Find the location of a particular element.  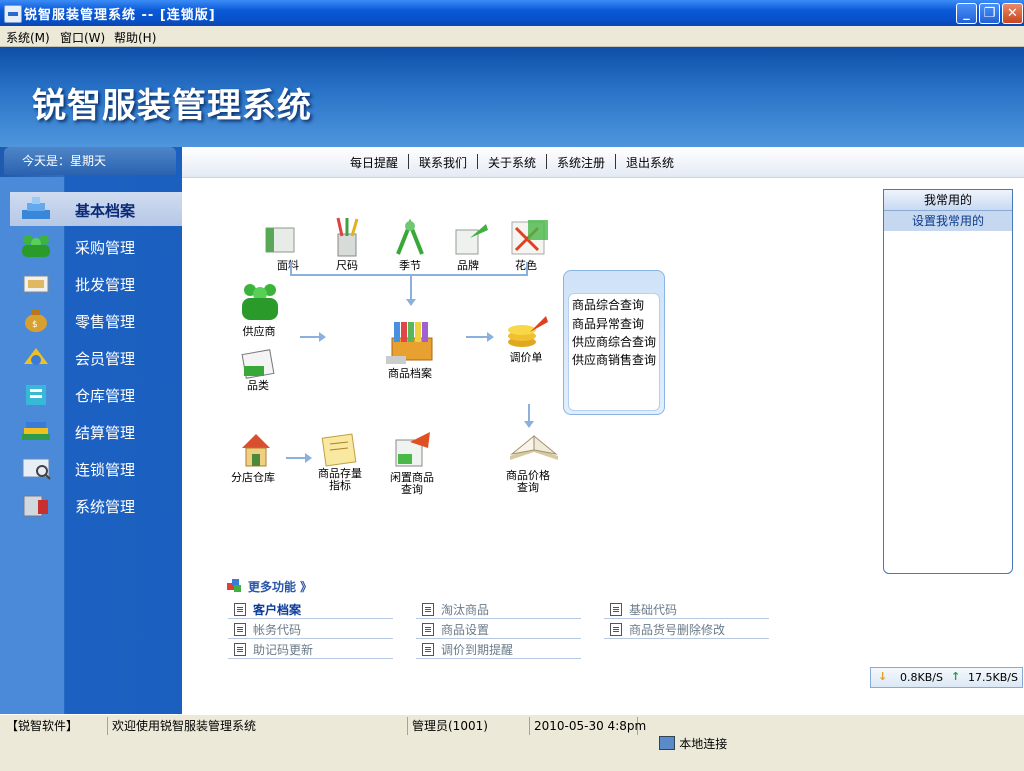

arrow-down-to-price-query is located at coordinates (529, 416).